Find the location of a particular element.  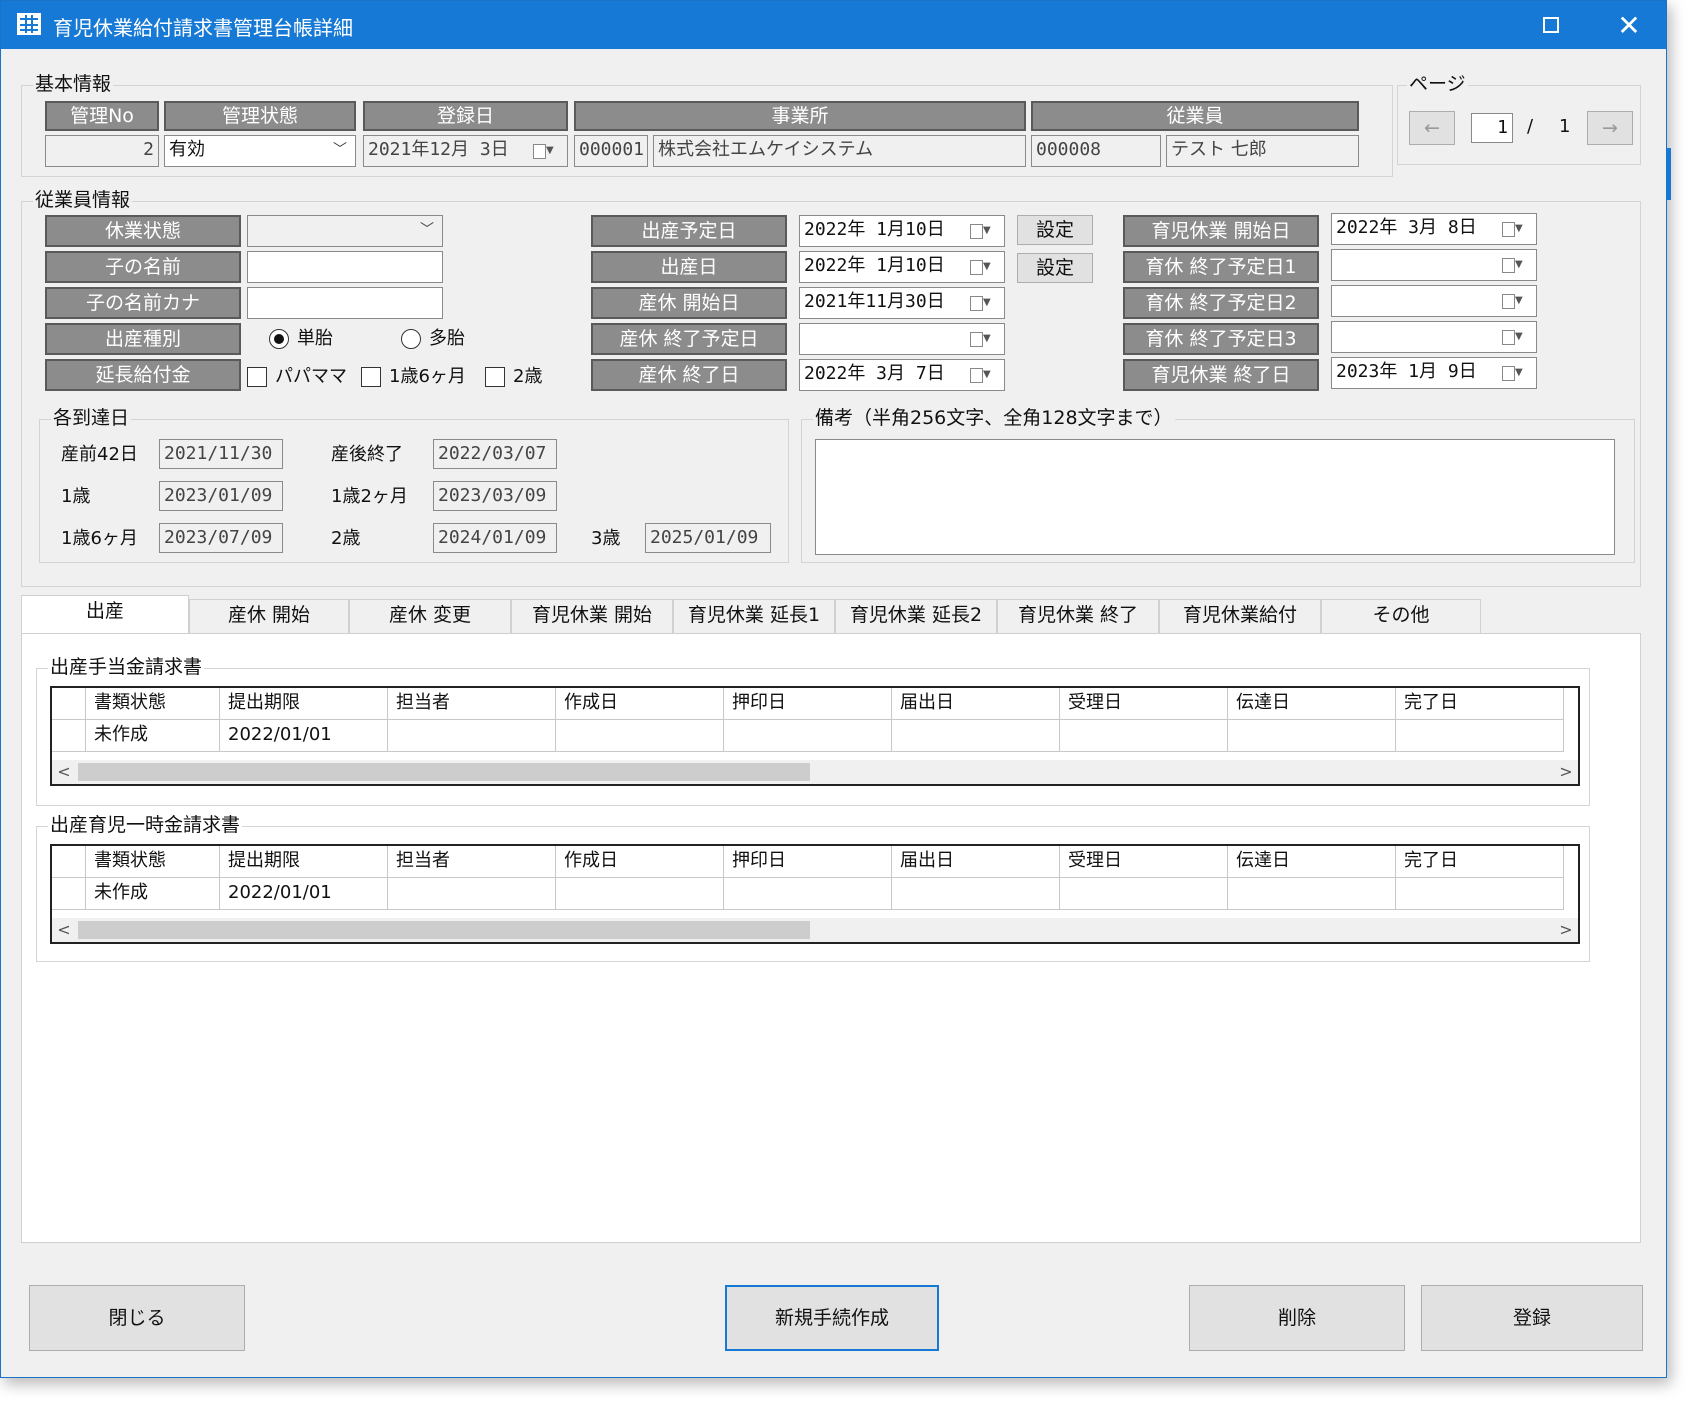

extension-papa-checkbox is located at coordinates (257, 377).